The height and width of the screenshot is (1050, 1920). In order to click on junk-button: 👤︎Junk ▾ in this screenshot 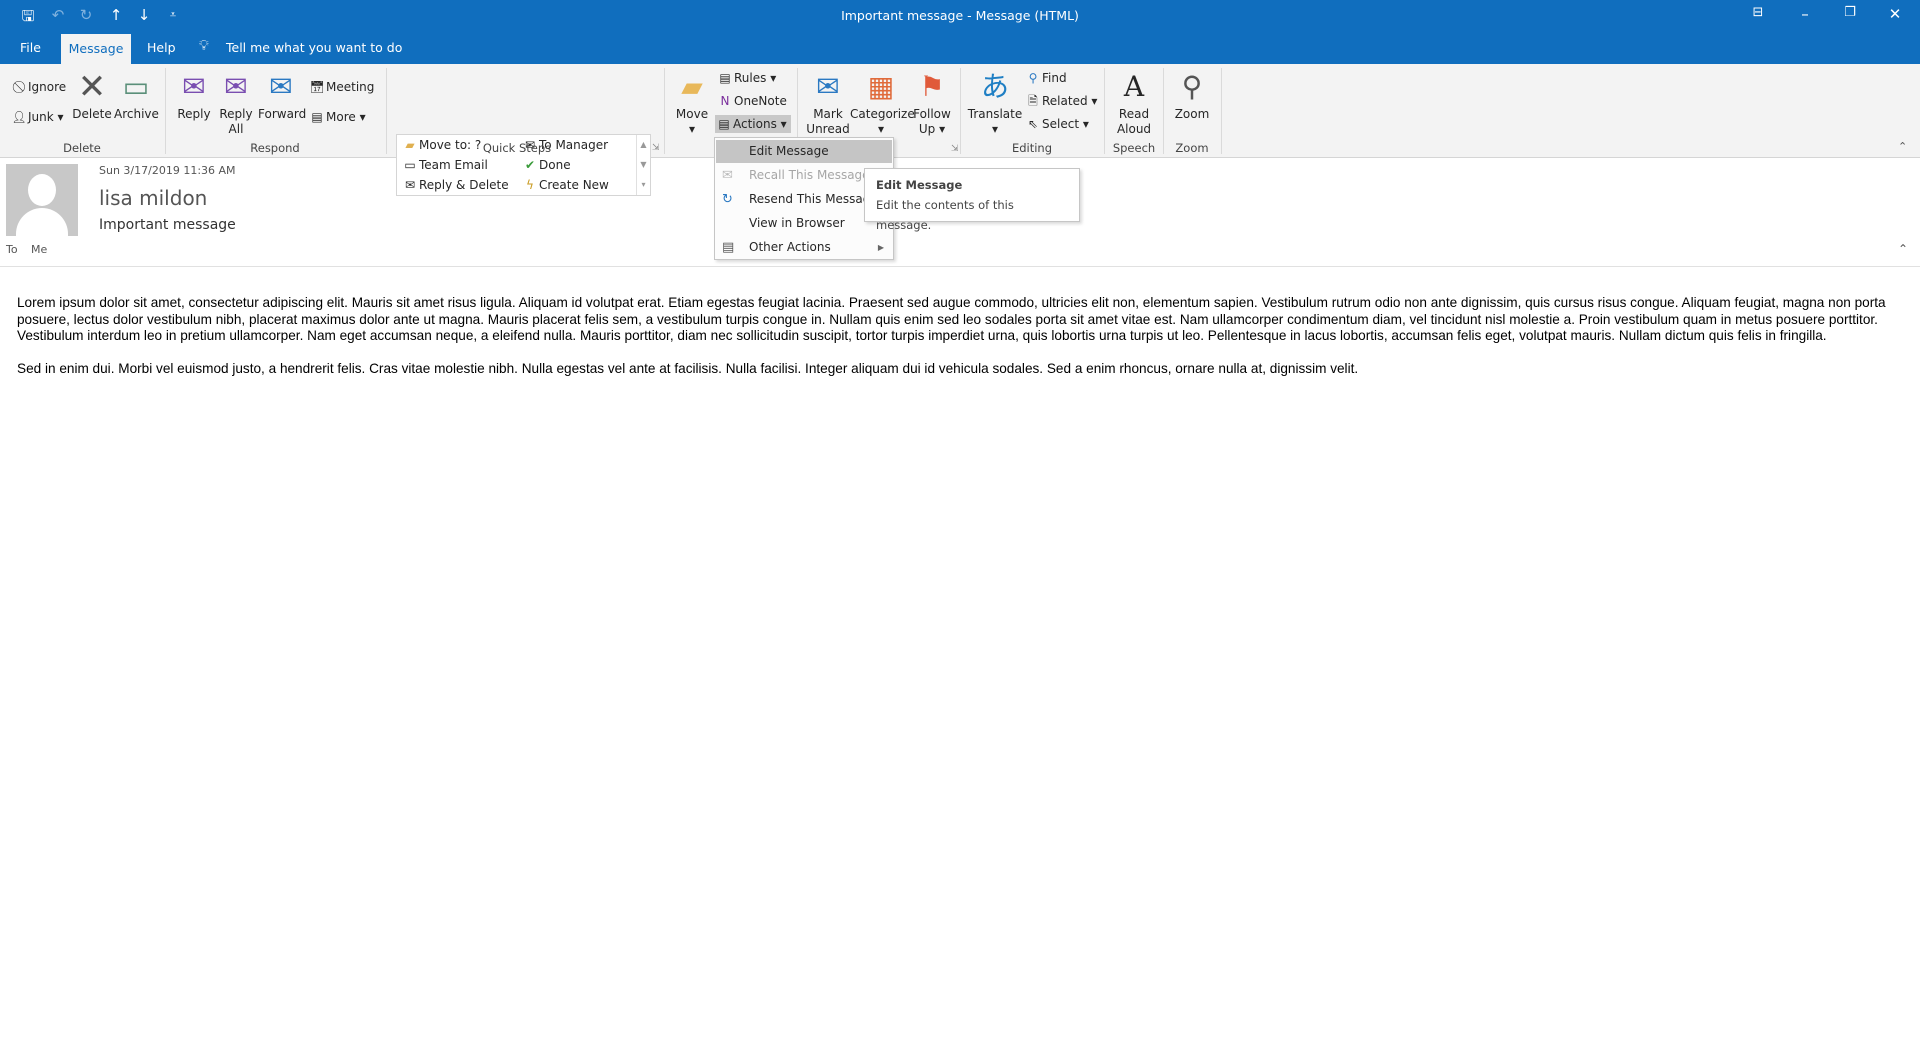, I will do `click(36, 117)`.